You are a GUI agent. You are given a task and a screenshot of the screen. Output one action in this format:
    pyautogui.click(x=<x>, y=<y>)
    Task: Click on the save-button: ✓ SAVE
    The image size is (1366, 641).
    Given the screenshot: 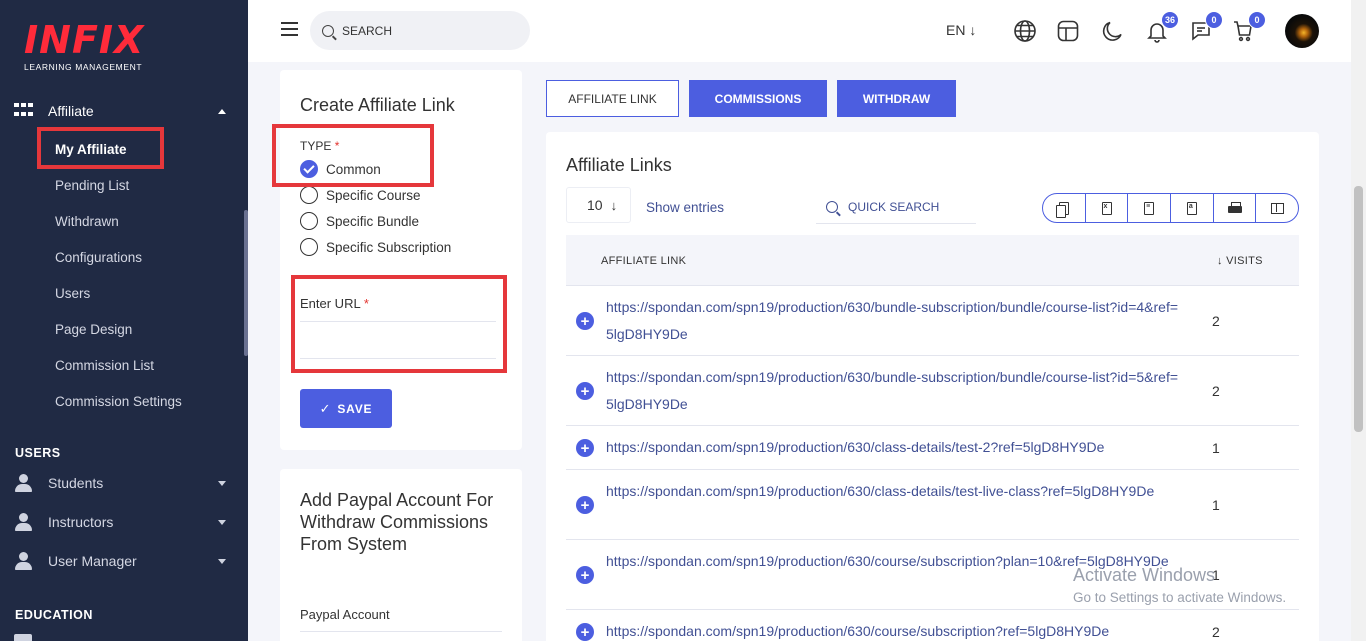 What is the action you would take?
    pyautogui.click(x=346, y=408)
    